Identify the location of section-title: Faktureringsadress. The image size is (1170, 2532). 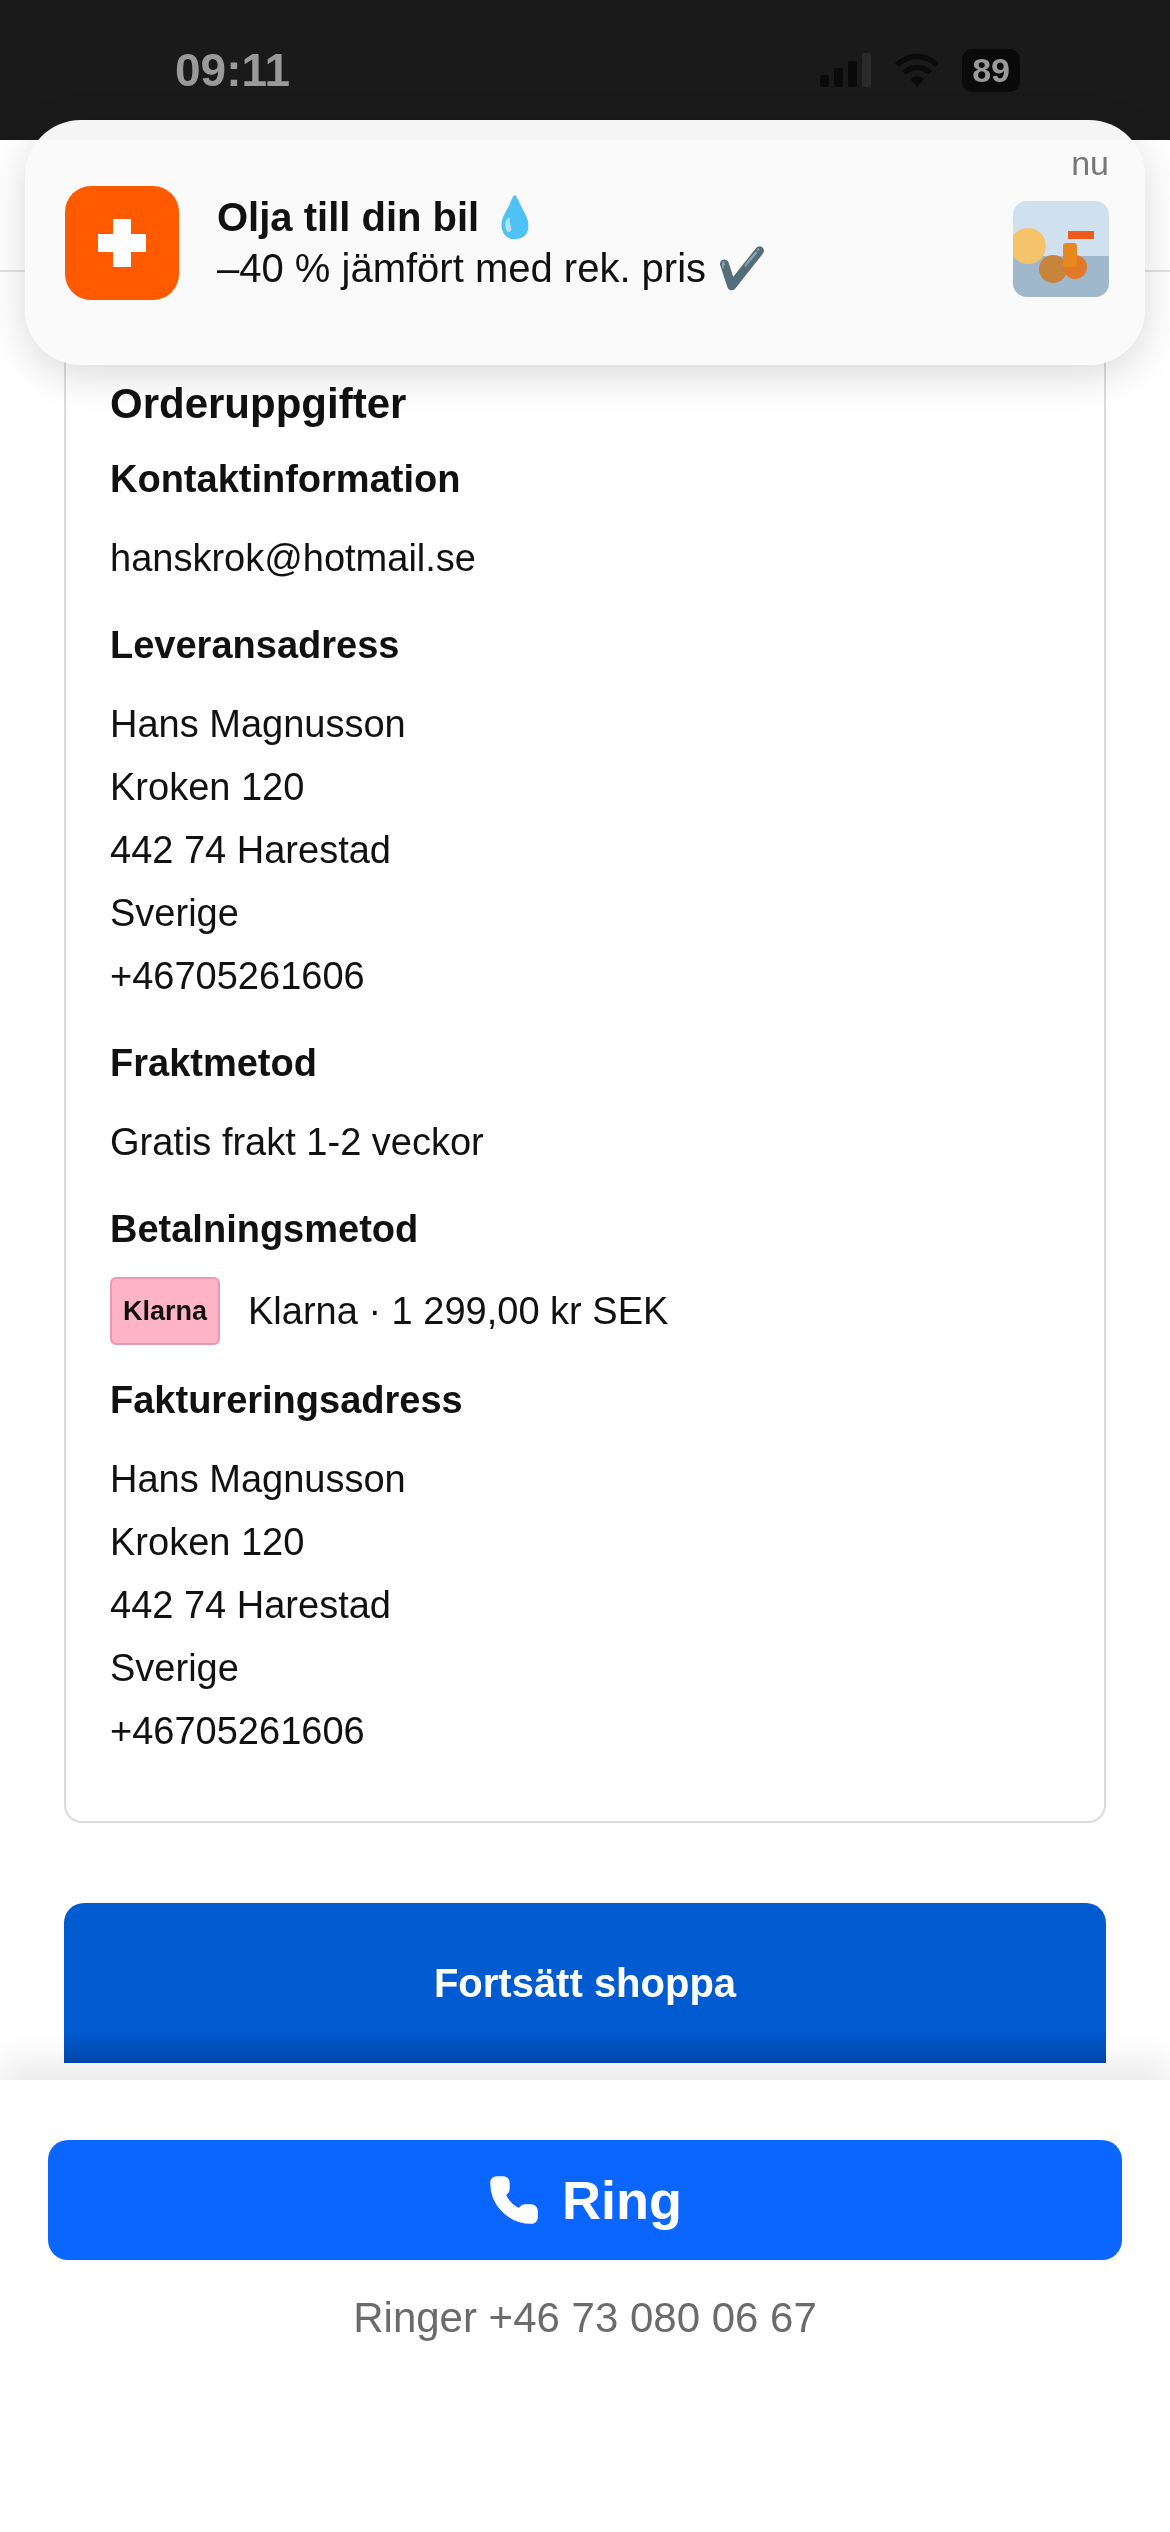
(287, 1400).